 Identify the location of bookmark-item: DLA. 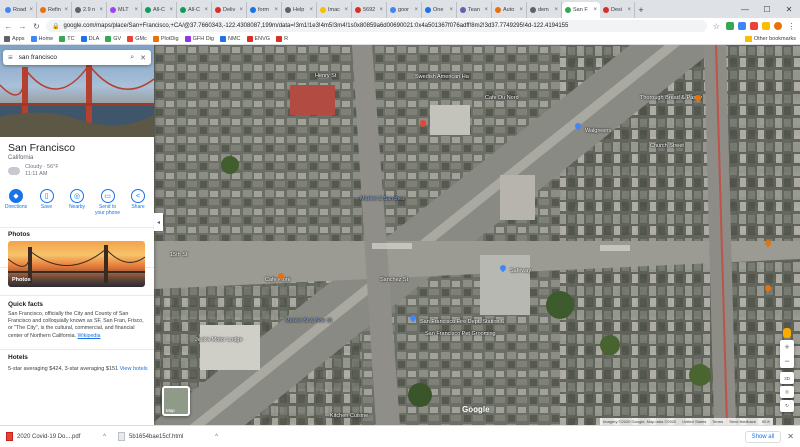
(89, 39).